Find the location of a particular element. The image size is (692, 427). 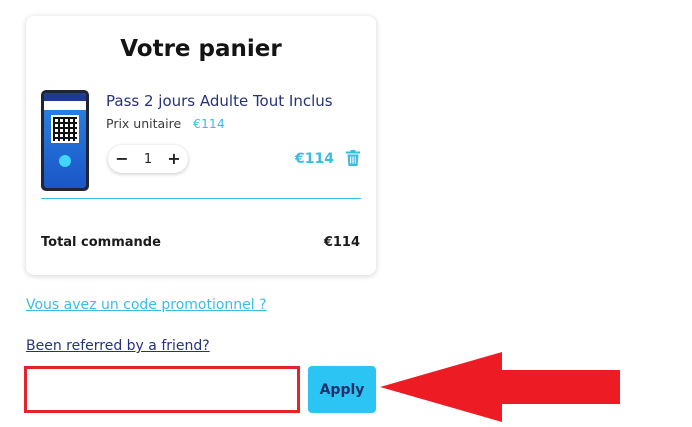

referral-link: Been referred by a friend? is located at coordinates (118, 346).